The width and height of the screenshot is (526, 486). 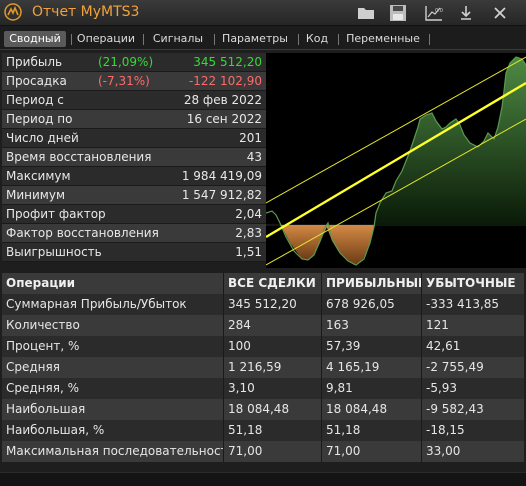 What do you see at coordinates (383, 39) in the screenshot?
I see `tab-variables: Переменные` at bounding box center [383, 39].